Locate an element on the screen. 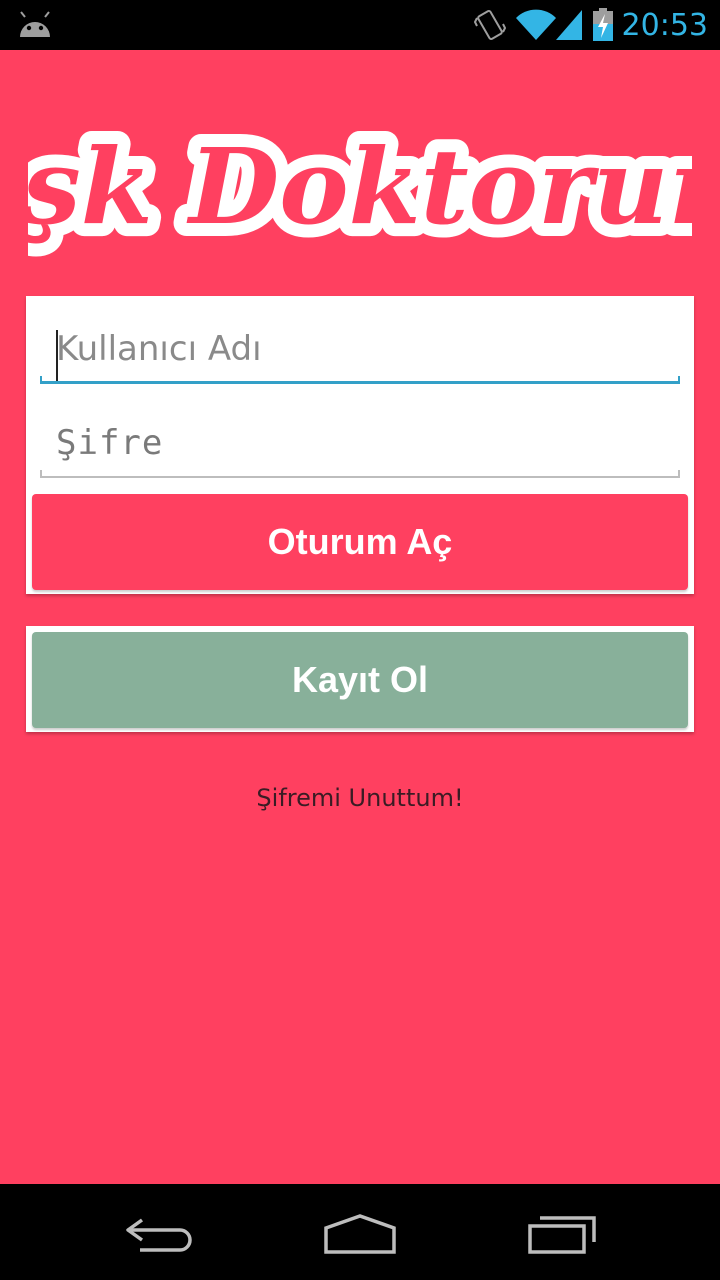 This screenshot has width=720, height=1280. register-button: Kayıt Ol is located at coordinates (360, 680).